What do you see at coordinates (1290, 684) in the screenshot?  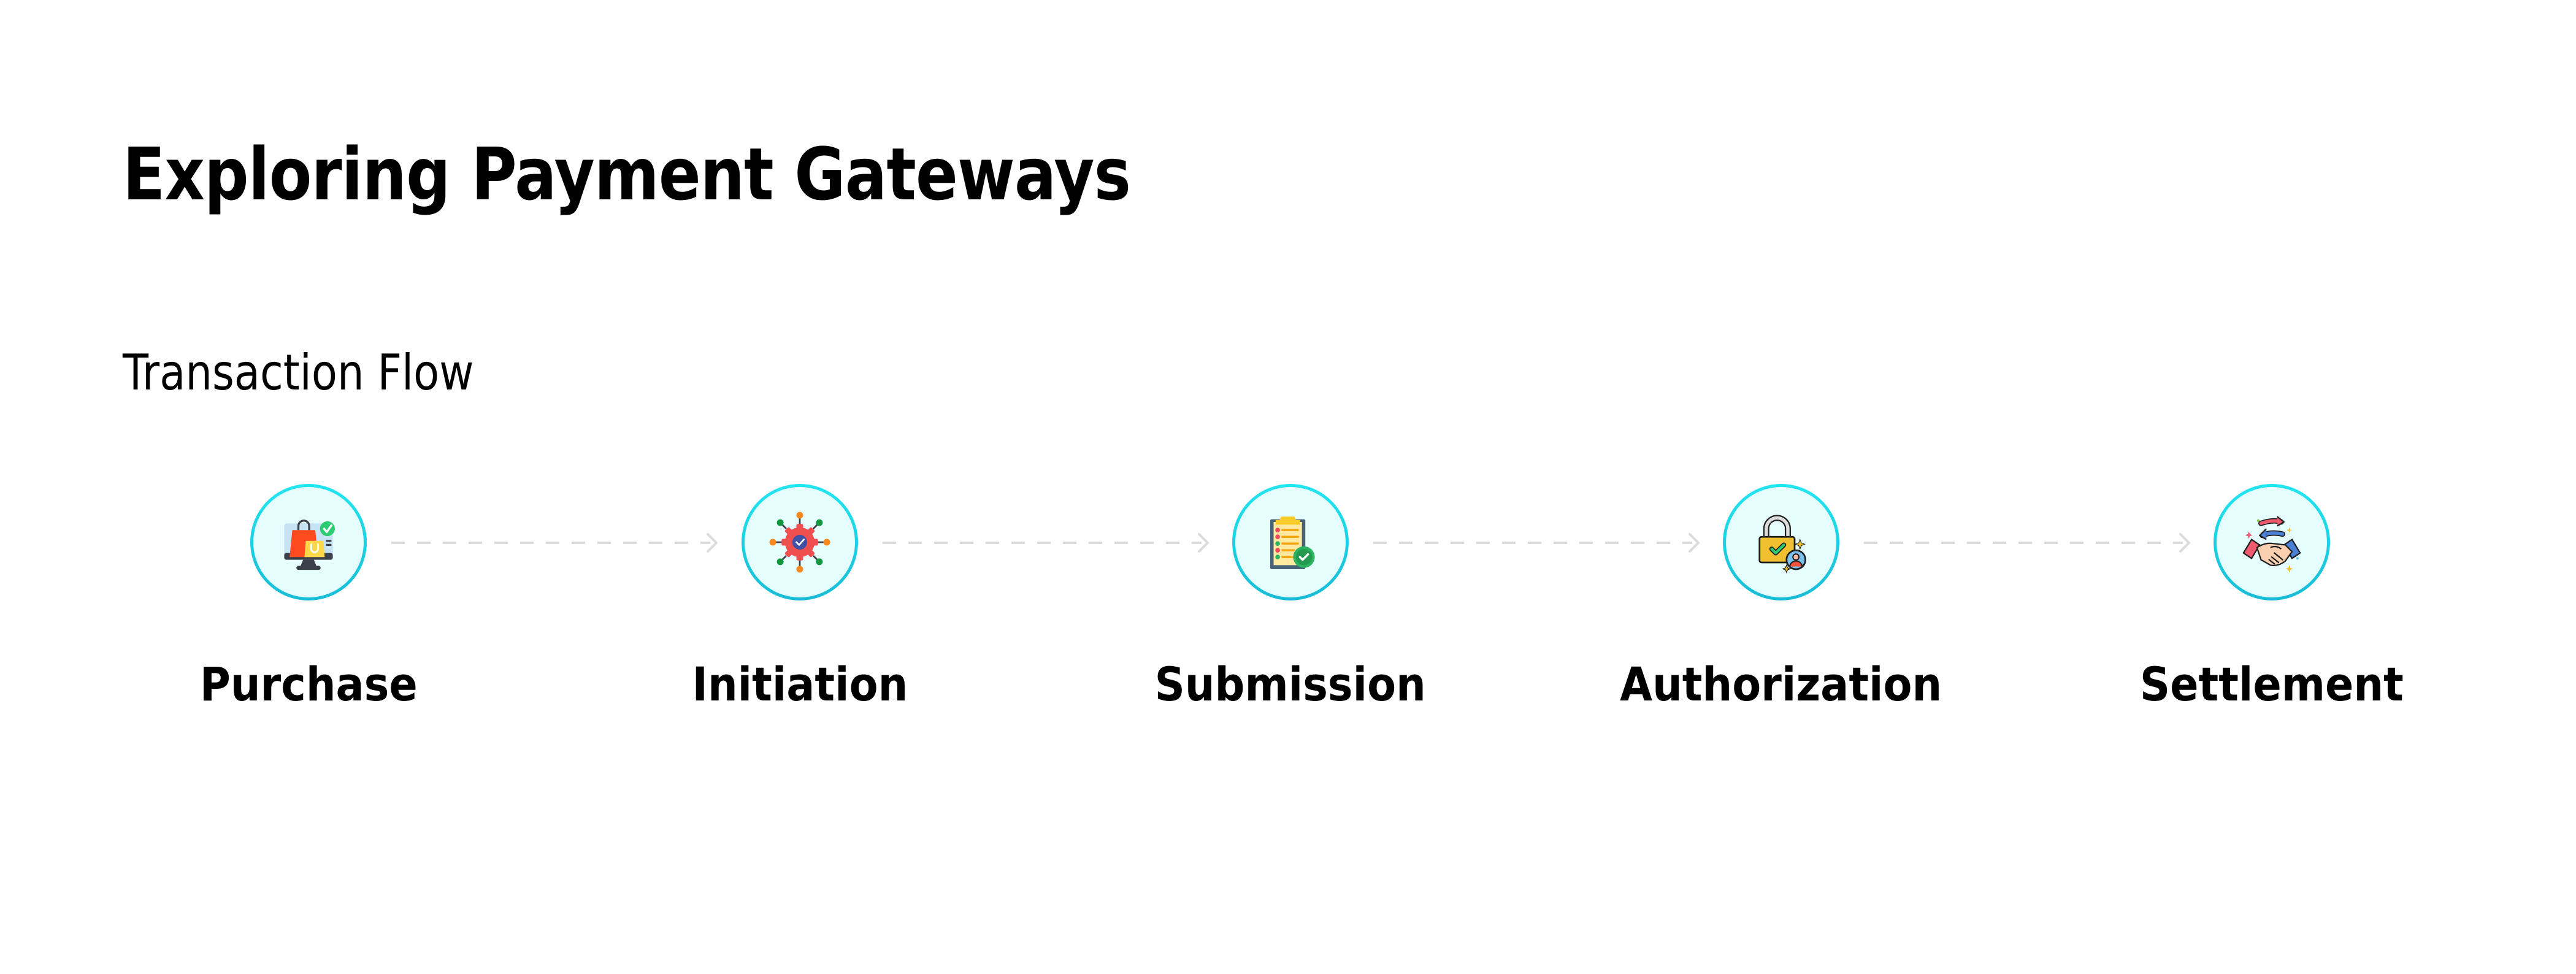 I see `step-label: Submission` at bounding box center [1290, 684].